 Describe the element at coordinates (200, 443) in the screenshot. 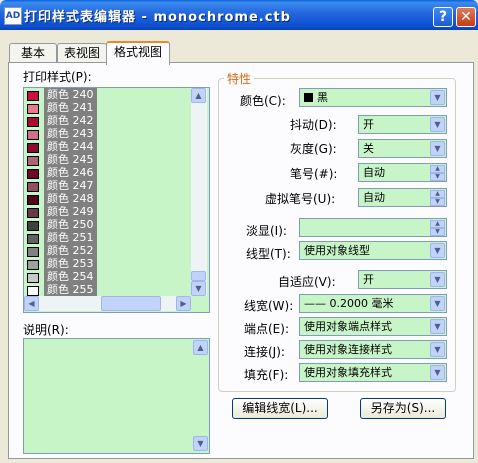

I see `desc-scroll-down: ▼` at that location.